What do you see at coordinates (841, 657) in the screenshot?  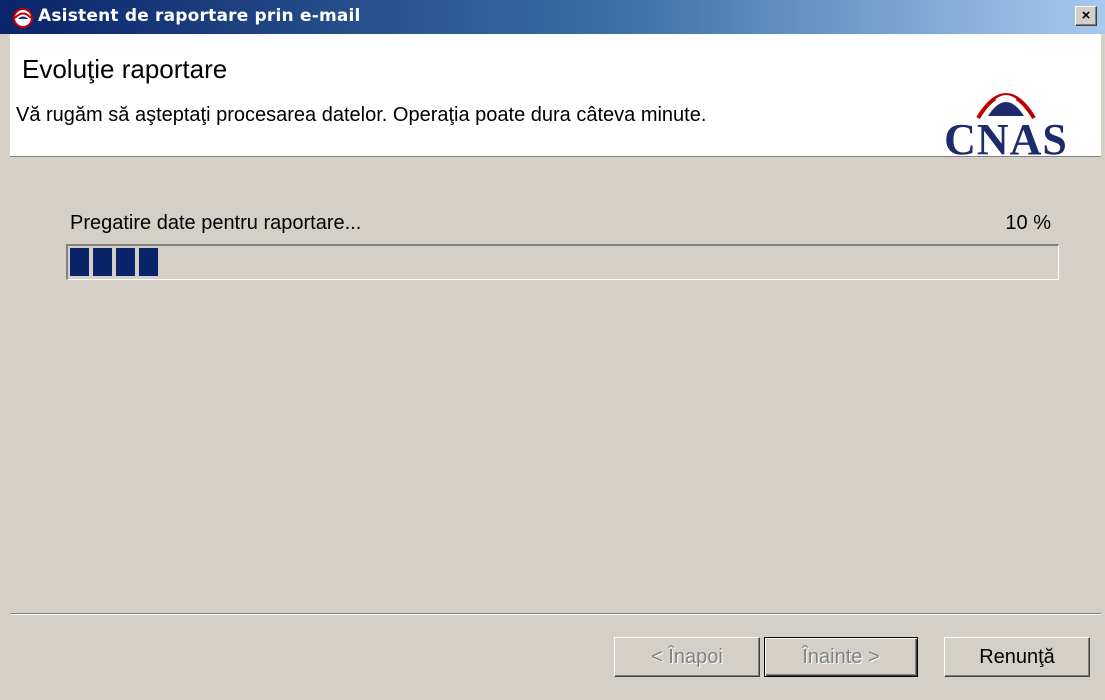 I see `next-button: Înainte >` at bounding box center [841, 657].